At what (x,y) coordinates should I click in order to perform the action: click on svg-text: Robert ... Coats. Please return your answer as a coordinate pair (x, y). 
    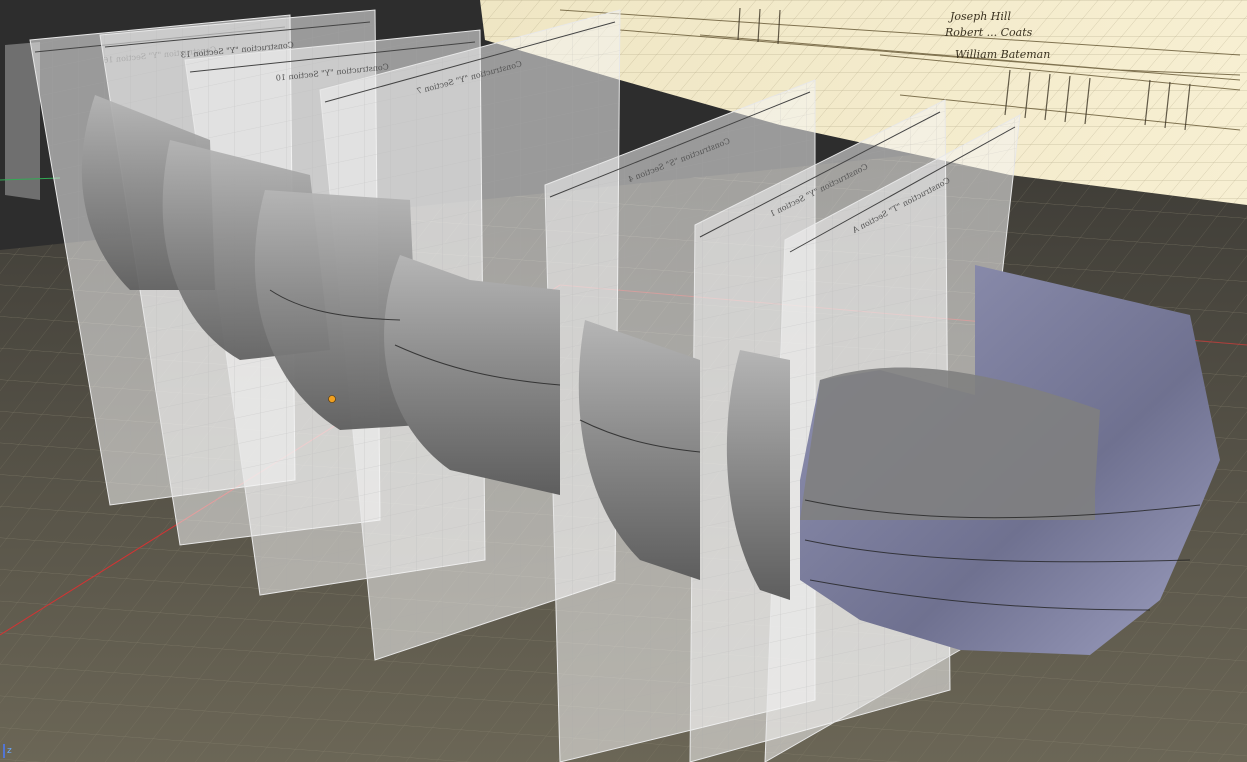
    Looking at the image, I should click on (988, 32).